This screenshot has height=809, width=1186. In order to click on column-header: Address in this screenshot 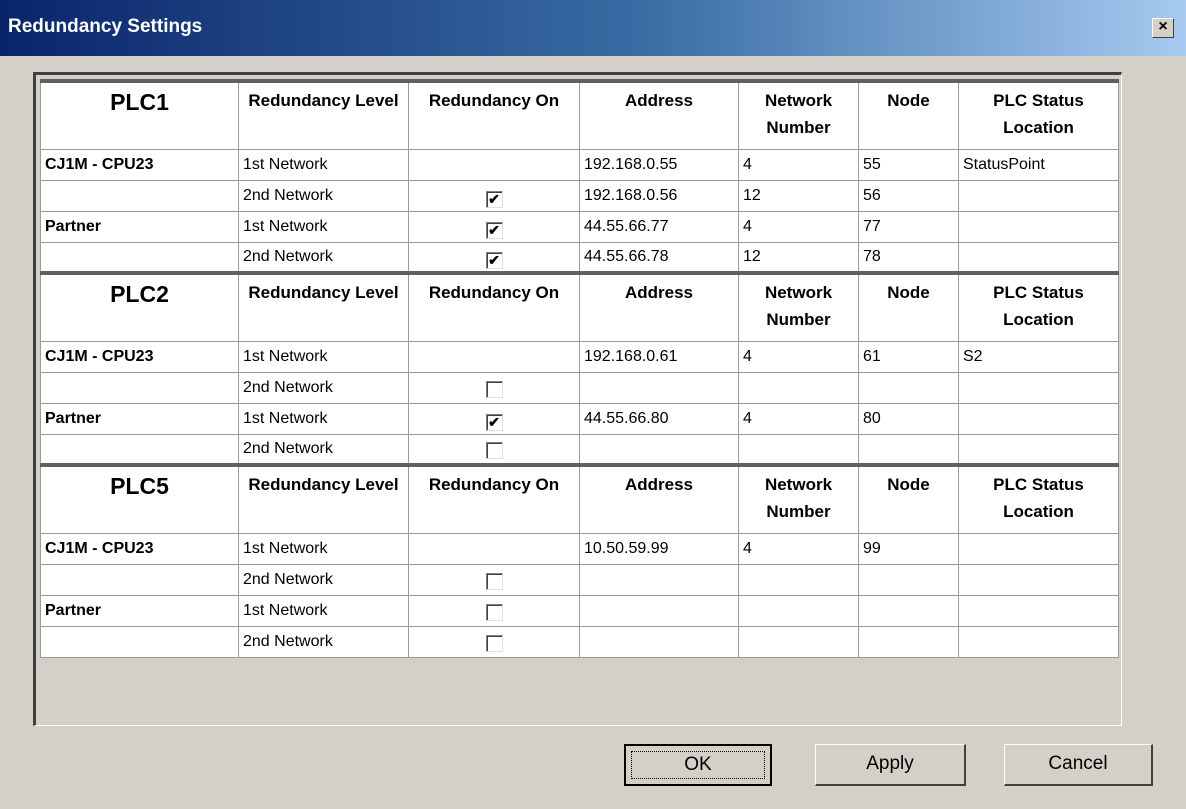, I will do `click(659, 307)`.